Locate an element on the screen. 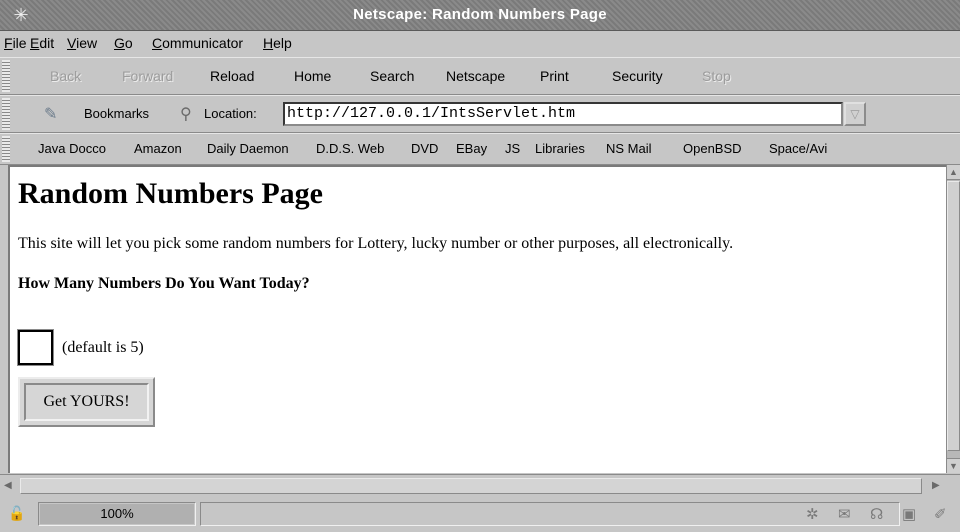 This screenshot has width=960, height=532. discussion-icon: ☊ is located at coordinates (876, 514).